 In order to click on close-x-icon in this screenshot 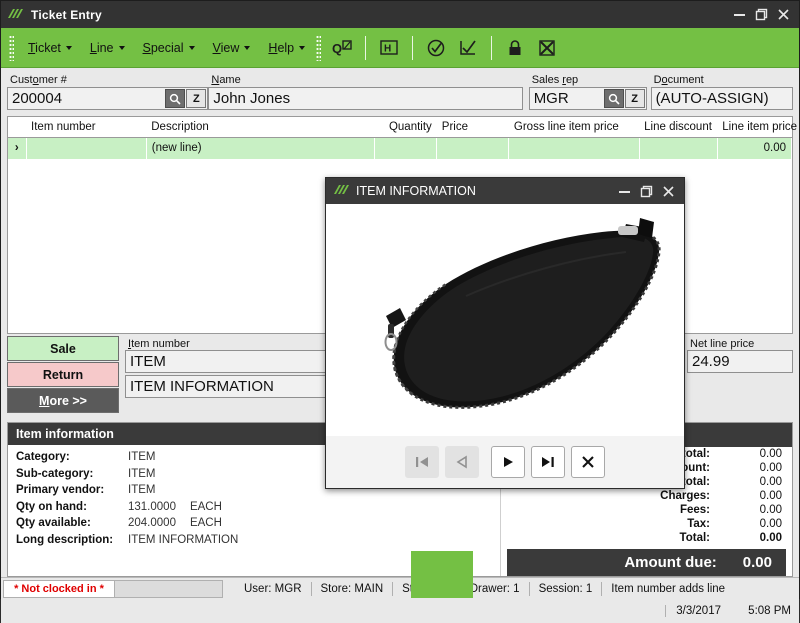, I will do `click(588, 462)`.